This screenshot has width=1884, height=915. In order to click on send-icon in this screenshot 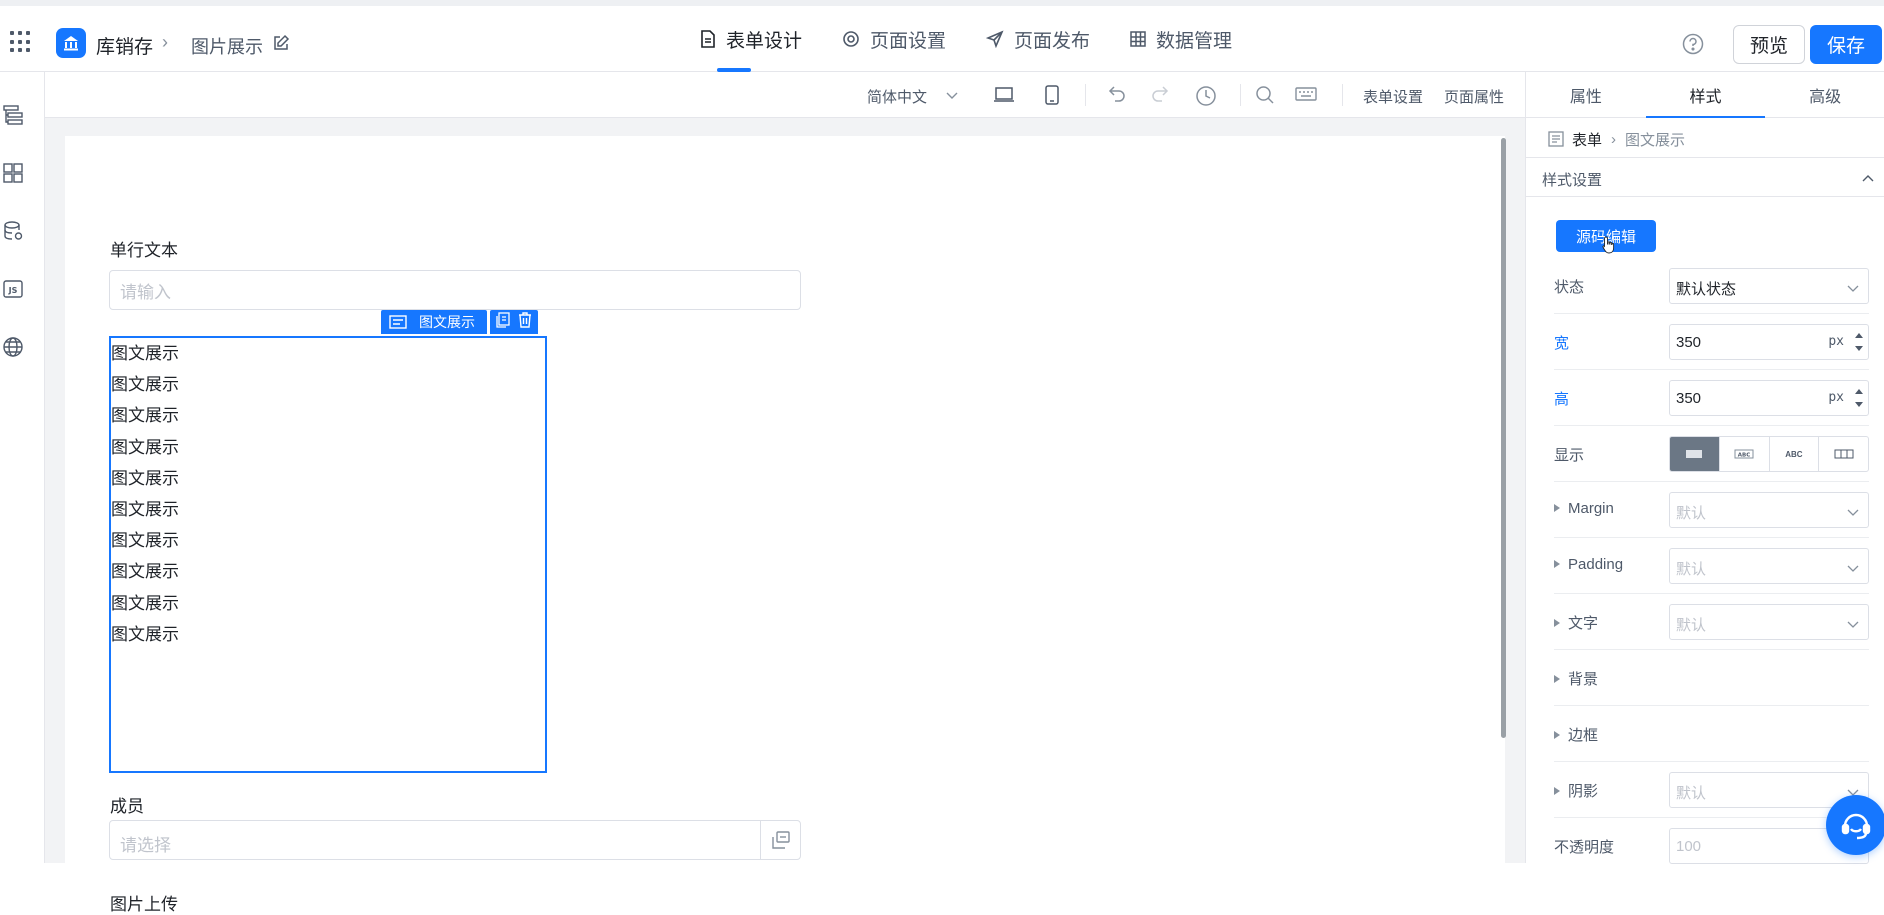, I will do `click(995, 39)`.